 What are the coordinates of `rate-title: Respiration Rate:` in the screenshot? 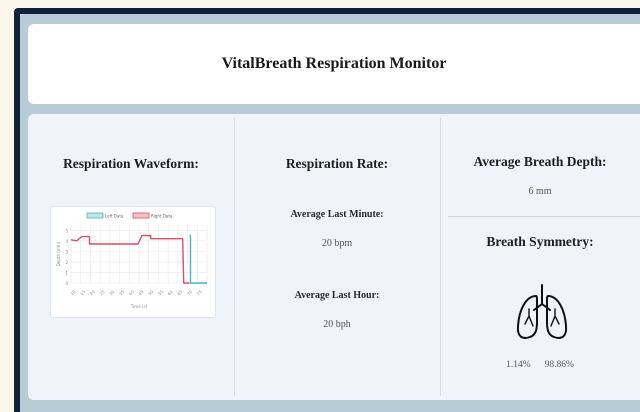 It's located at (337, 163).